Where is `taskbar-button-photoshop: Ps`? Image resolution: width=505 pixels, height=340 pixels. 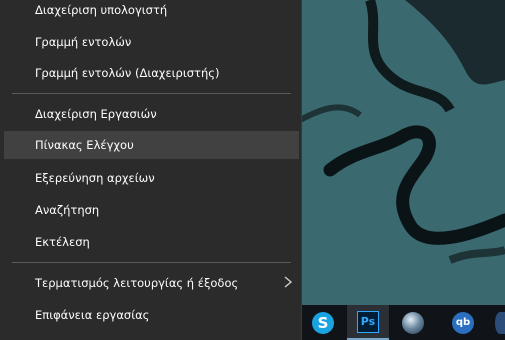
taskbar-button-photoshop: Ps is located at coordinates (368, 322).